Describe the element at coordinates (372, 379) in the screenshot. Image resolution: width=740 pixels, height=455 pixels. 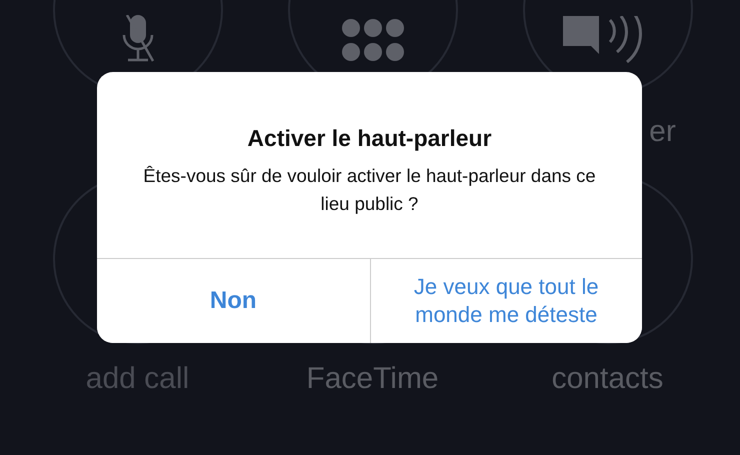
I see `call-button-label: FaceTime` at that location.